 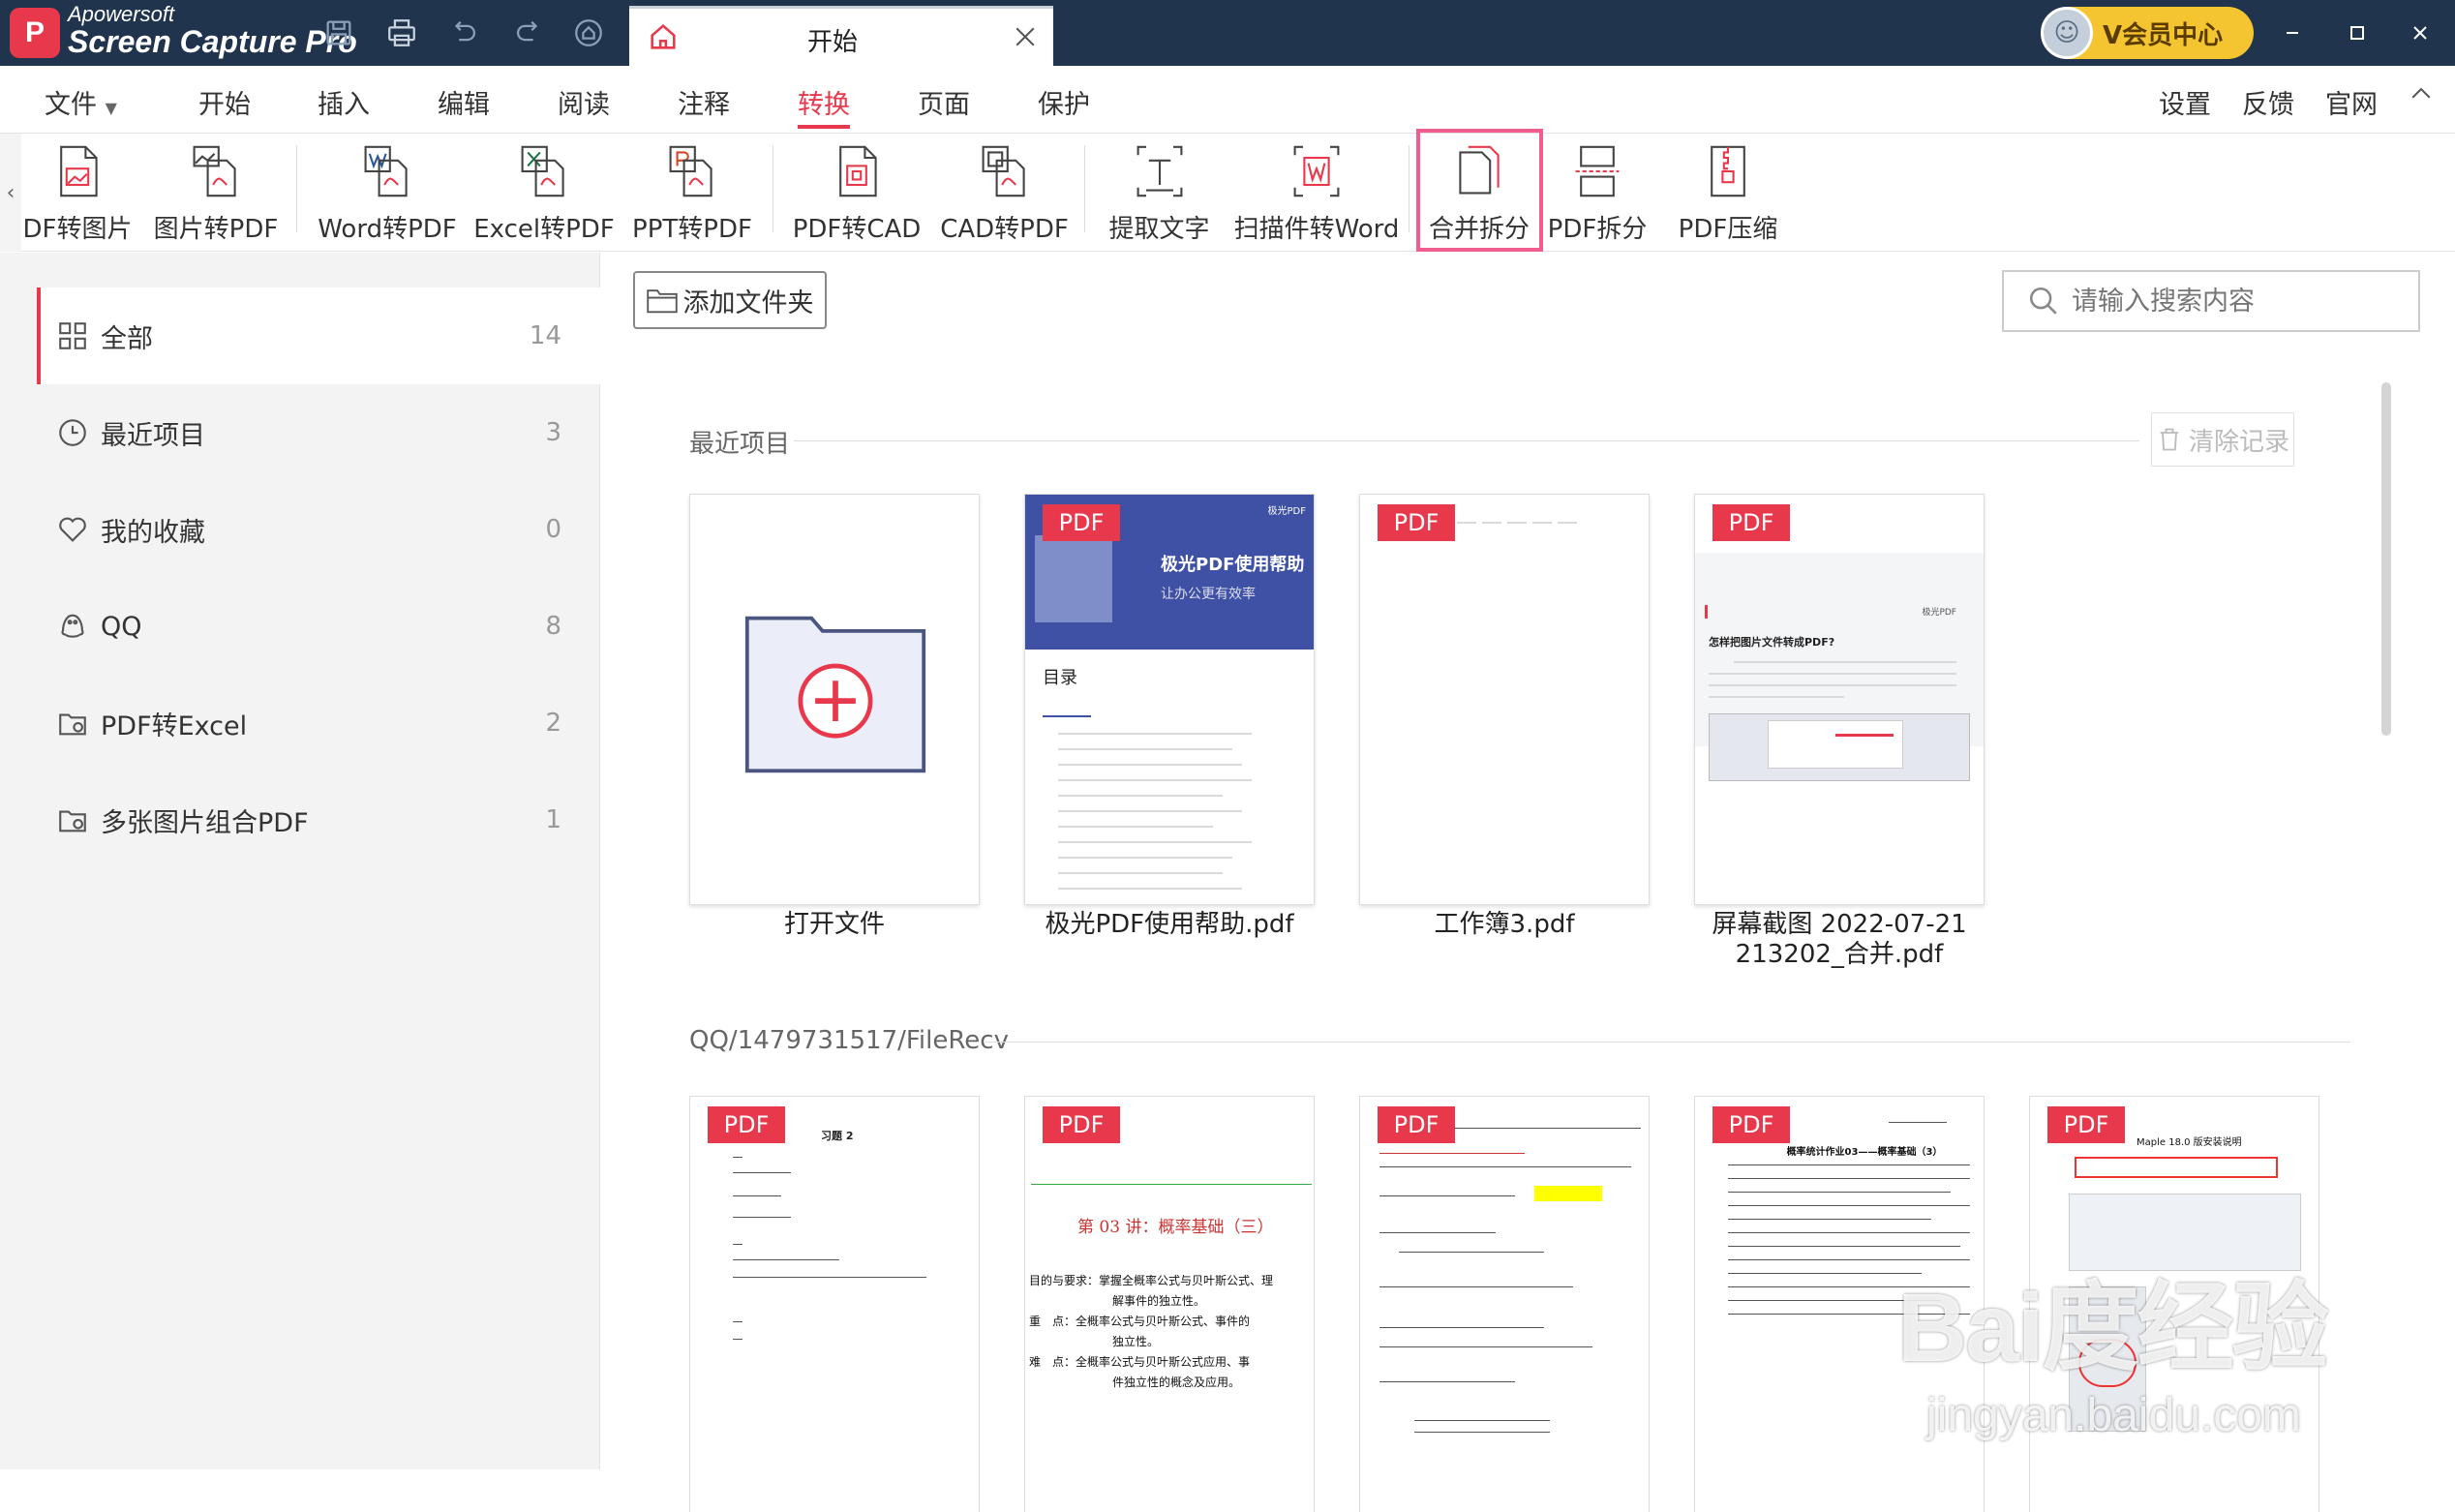 I want to click on toolbar-separator, so click(x=1084, y=188).